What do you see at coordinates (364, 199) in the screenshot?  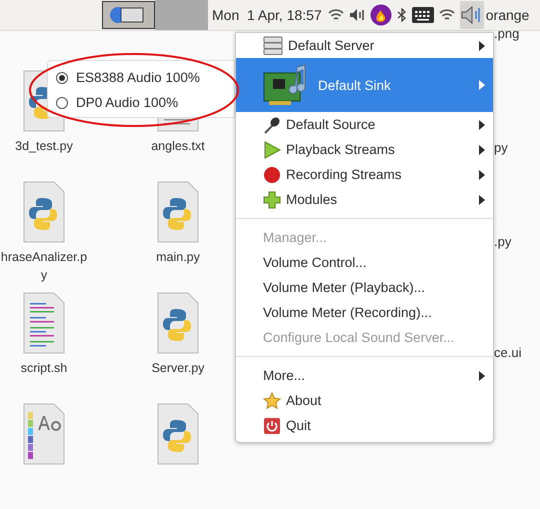 I see `menu-item: Modules` at bounding box center [364, 199].